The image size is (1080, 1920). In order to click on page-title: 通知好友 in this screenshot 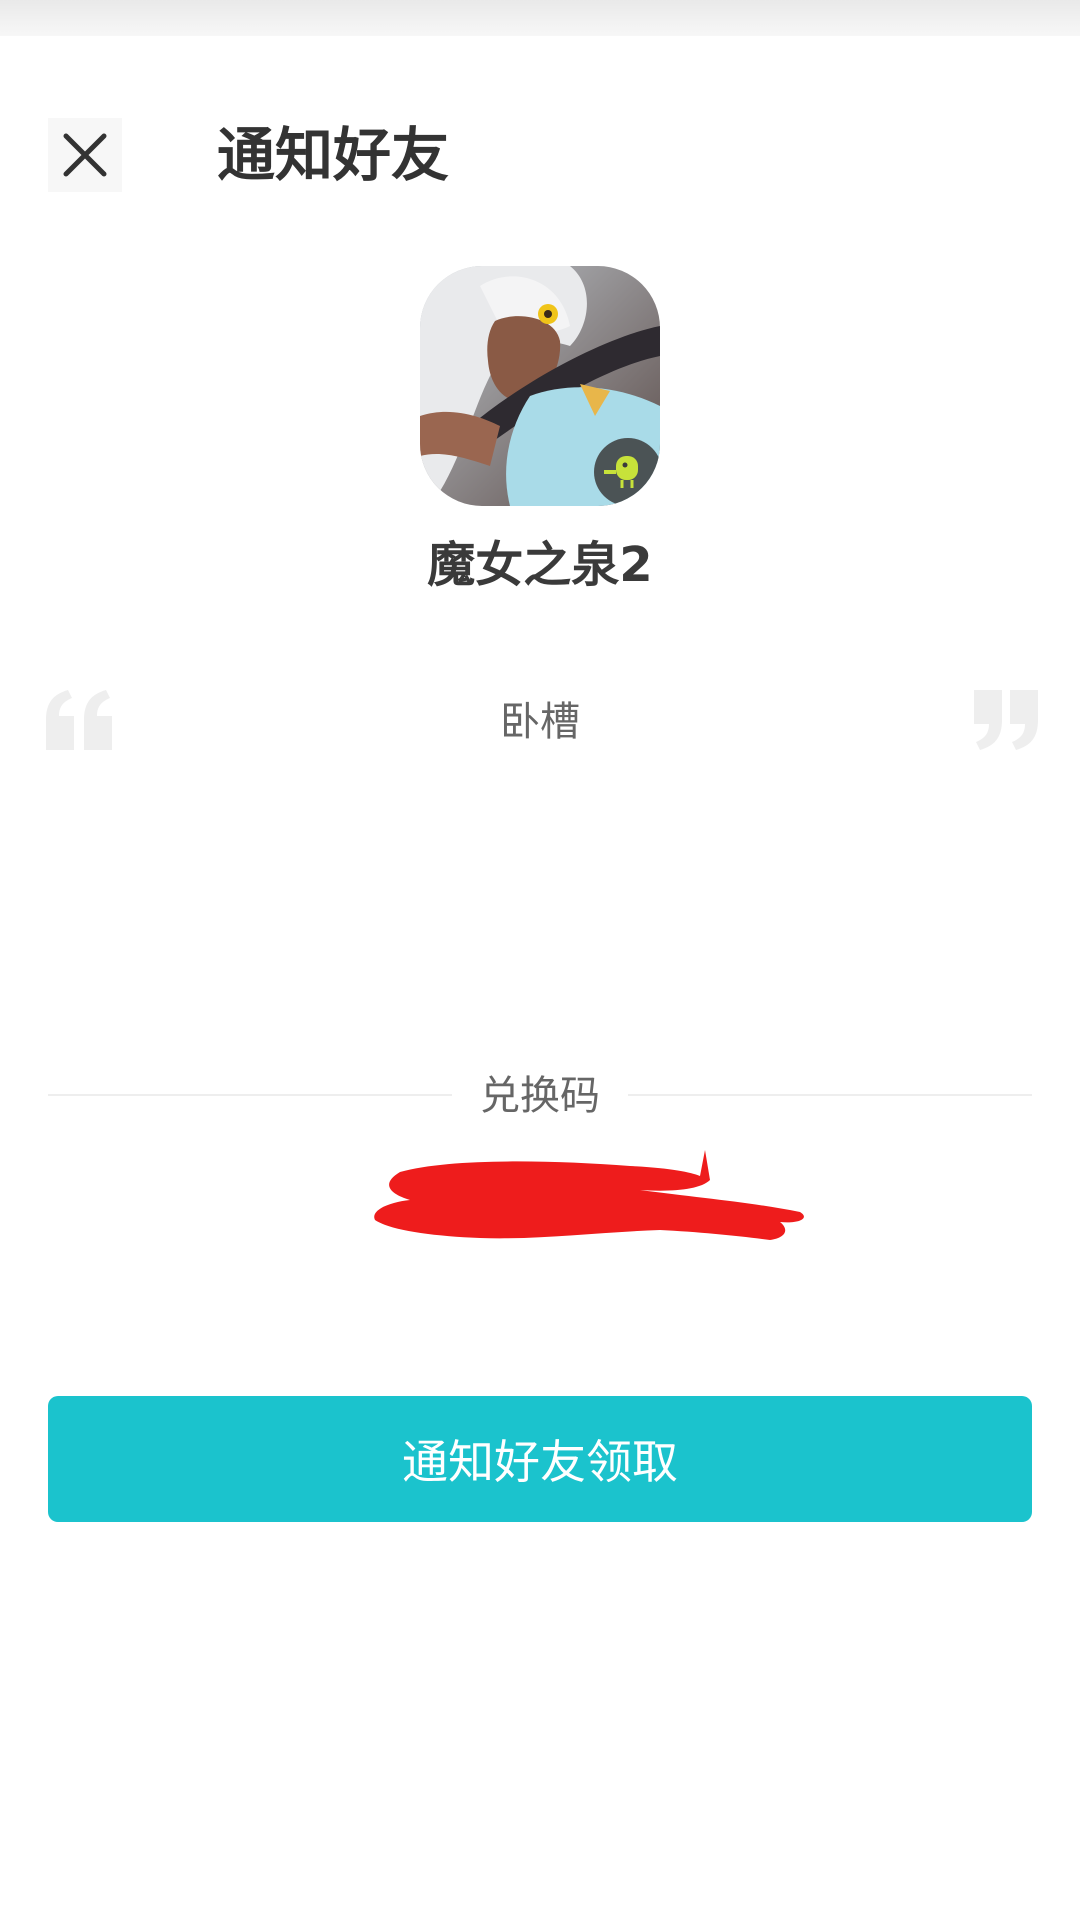, I will do `click(333, 155)`.